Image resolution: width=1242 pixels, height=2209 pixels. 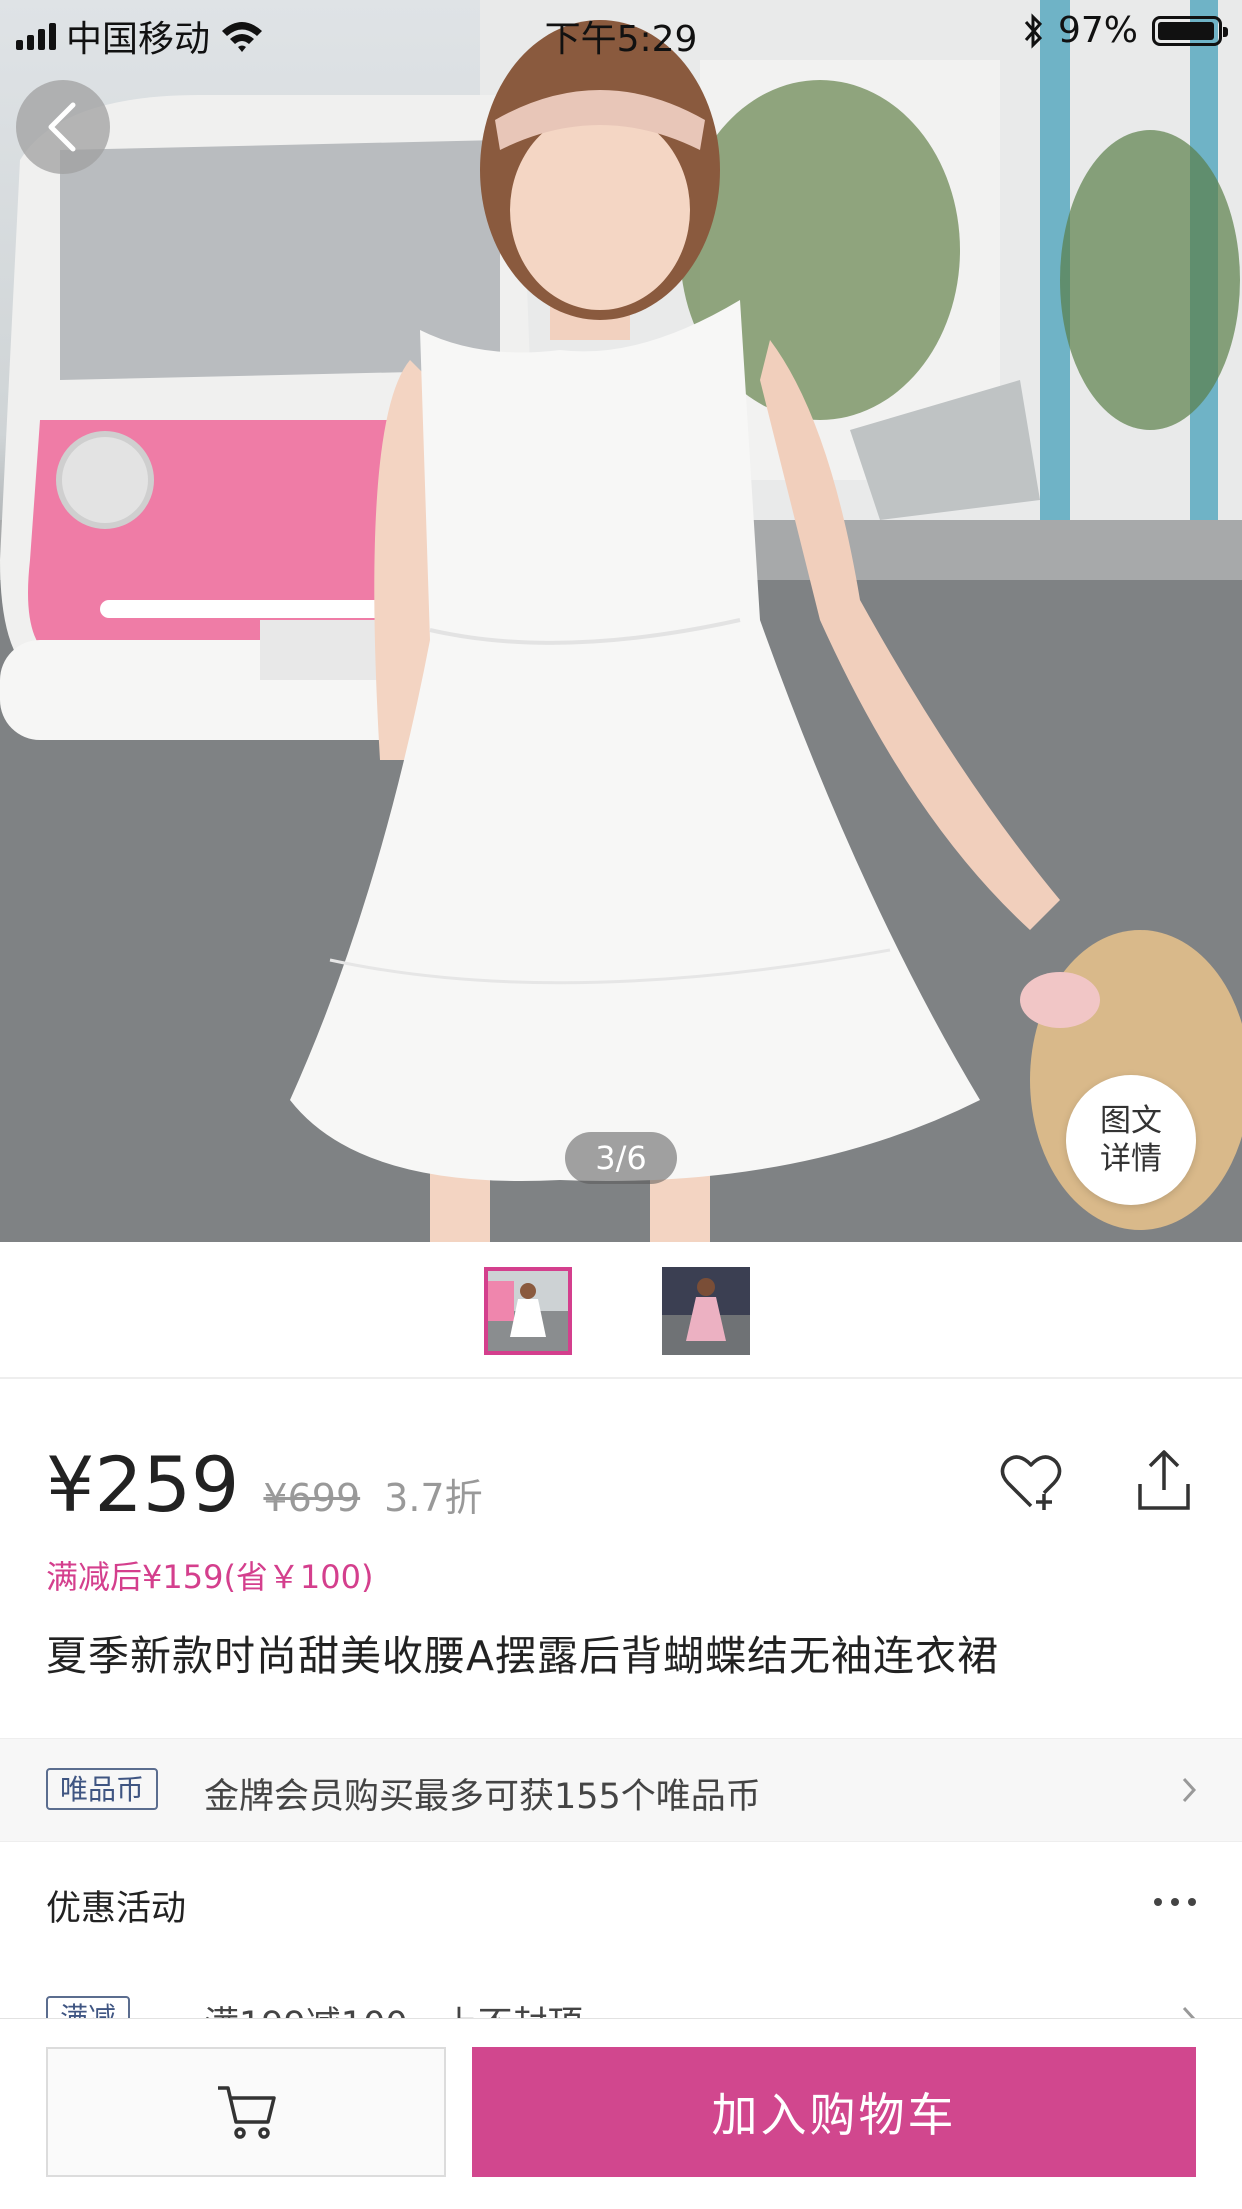 I want to click on price-row: ¥259 ¥699 3.7折, so click(x=264, y=1485).